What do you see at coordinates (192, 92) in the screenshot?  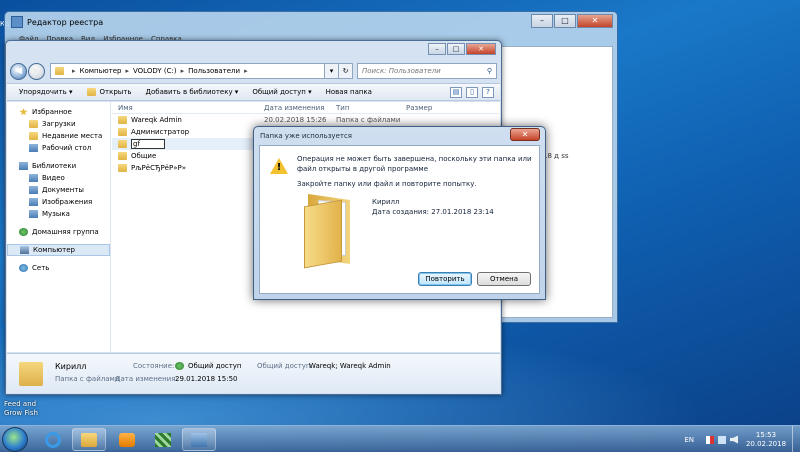 I see `add-to-library-button: Добавить в библиотеку ▾` at bounding box center [192, 92].